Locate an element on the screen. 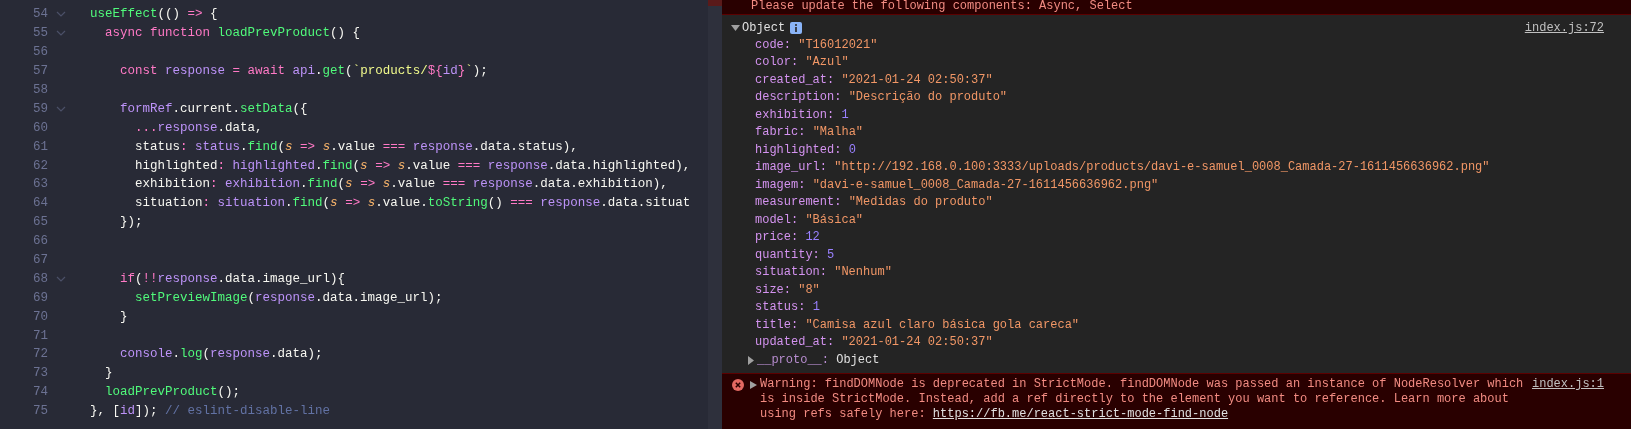 The width and height of the screenshot is (1631, 429). info-icon is located at coordinates (796, 27).